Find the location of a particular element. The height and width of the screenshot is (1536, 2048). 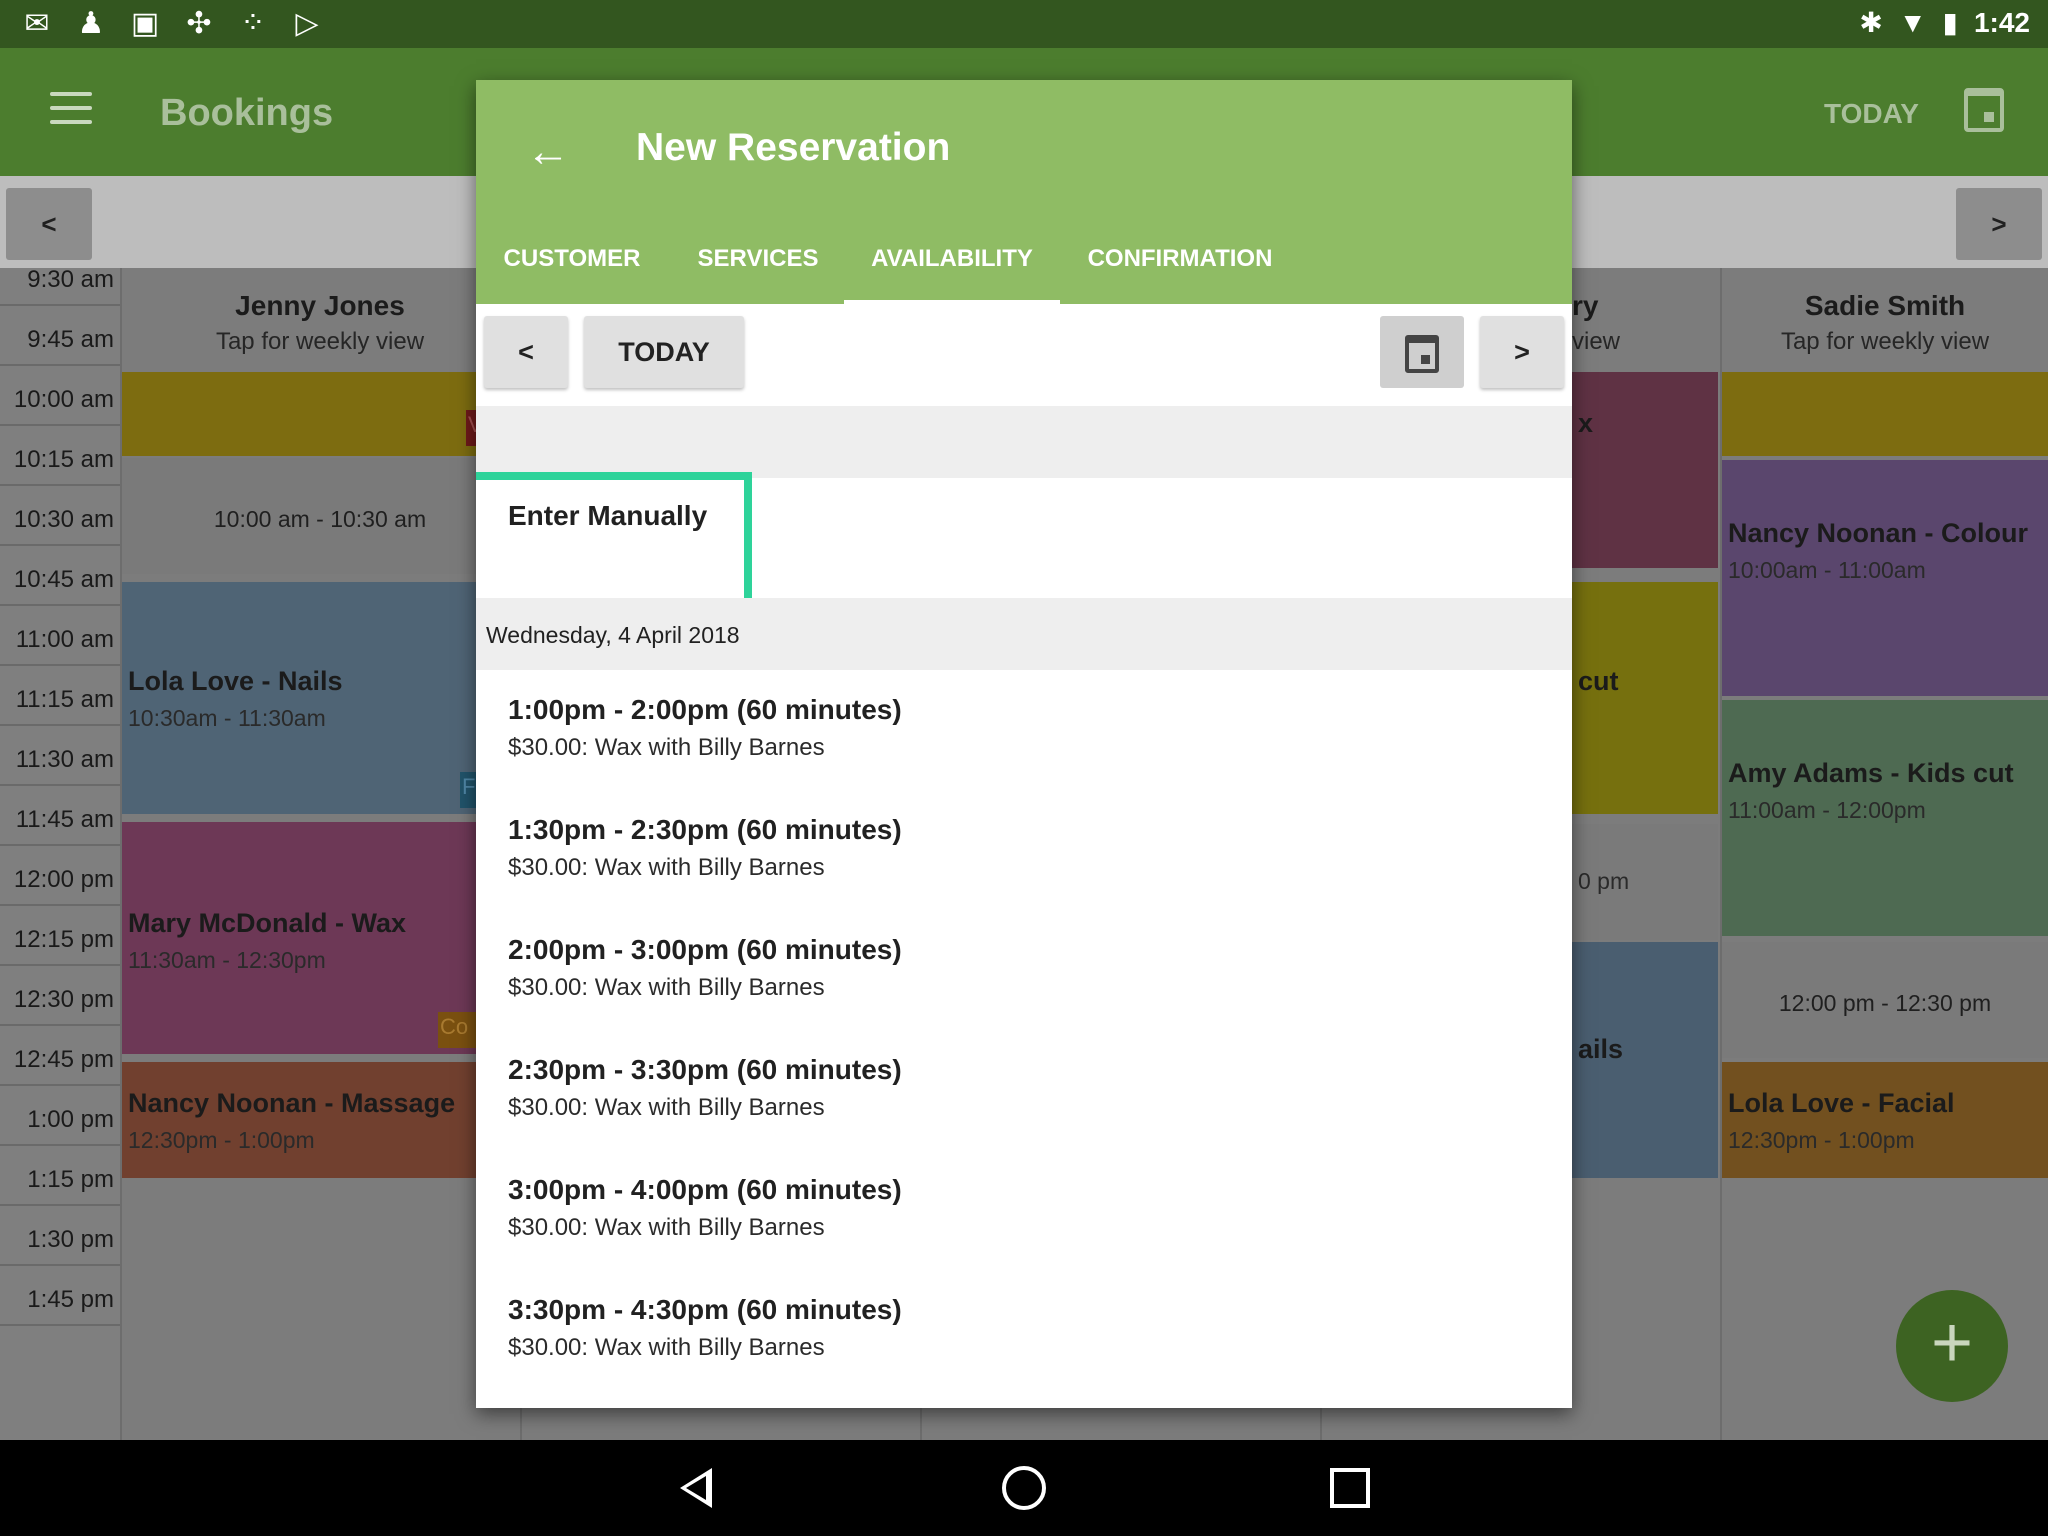

booking-block: x is located at coordinates (1645, 470).